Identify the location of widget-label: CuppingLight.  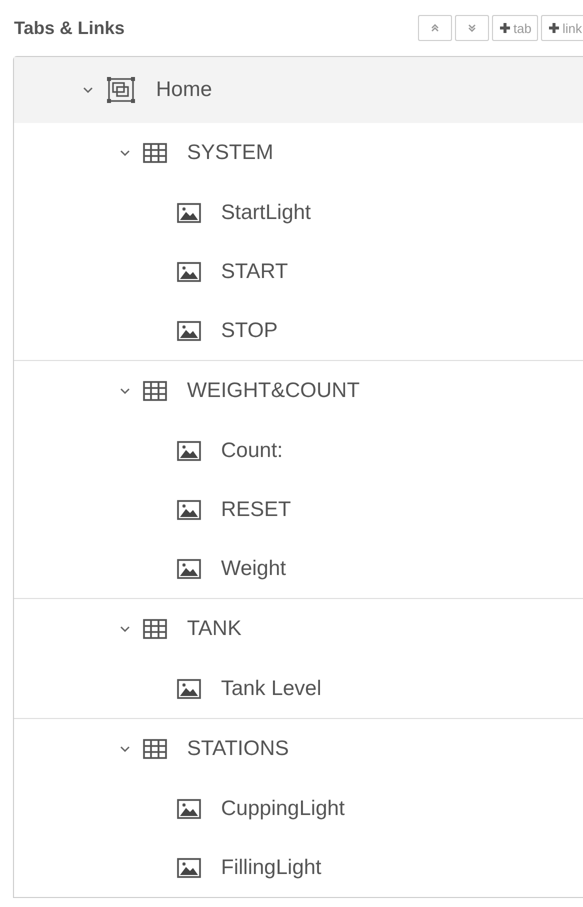
(283, 808).